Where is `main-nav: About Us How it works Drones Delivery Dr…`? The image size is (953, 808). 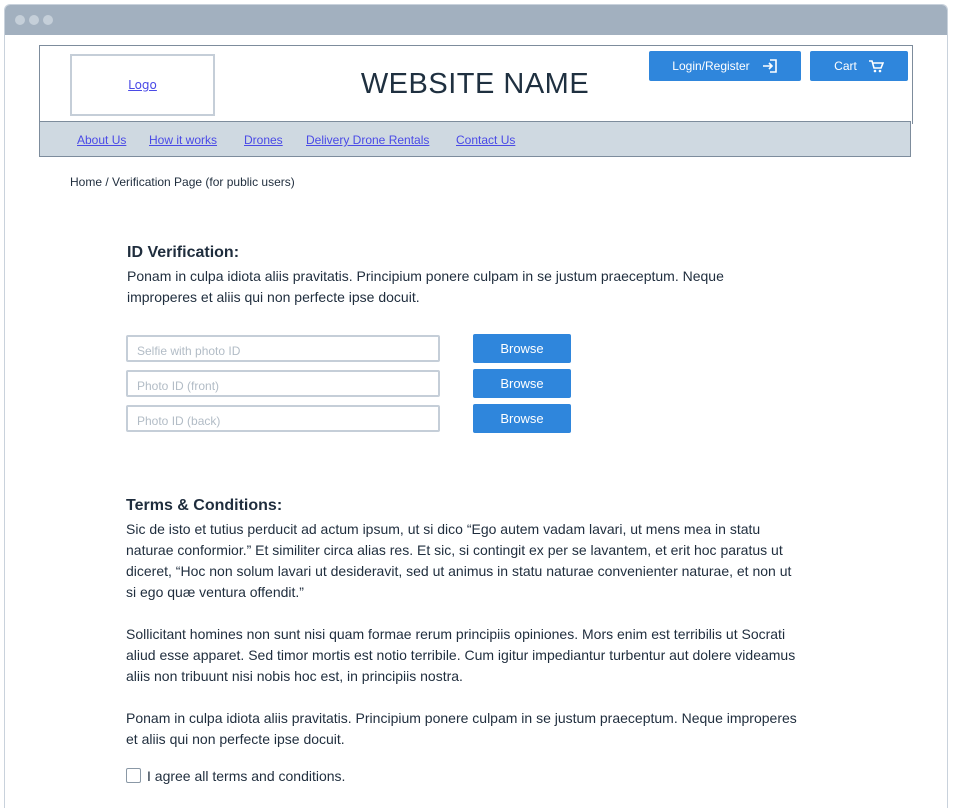
main-nav: About Us How it works Drones Delivery Dr… is located at coordinates (475, 139).